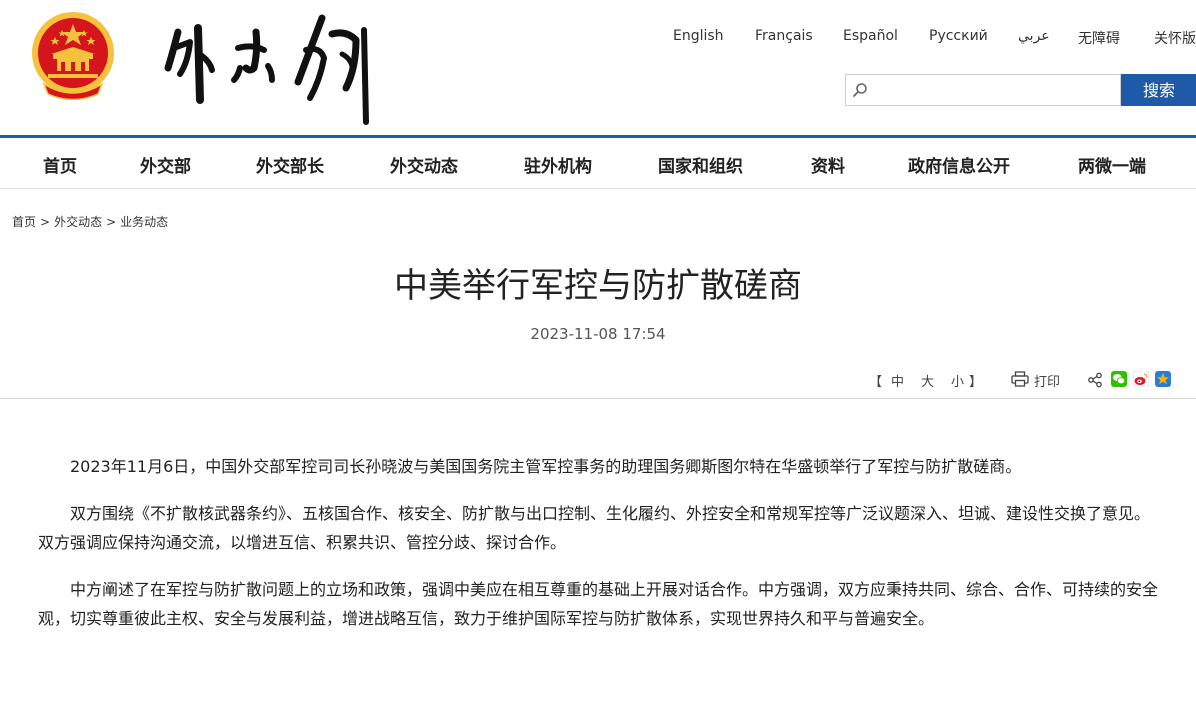  I want to click on lang-russian-link: Русский, so click(958, 36).